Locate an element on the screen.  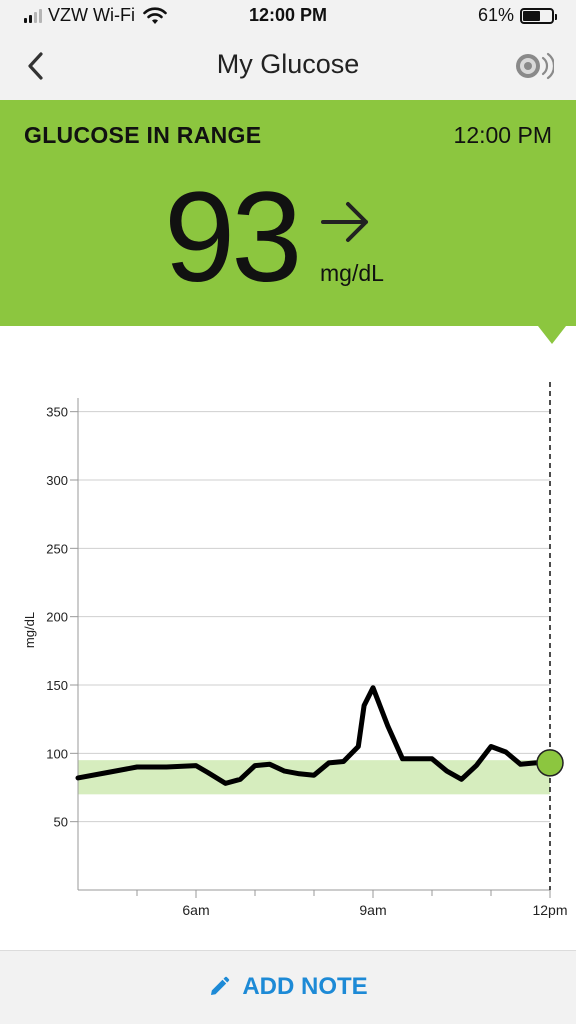
y-axis-label: mg/dL is located at coordinates (29, 630).